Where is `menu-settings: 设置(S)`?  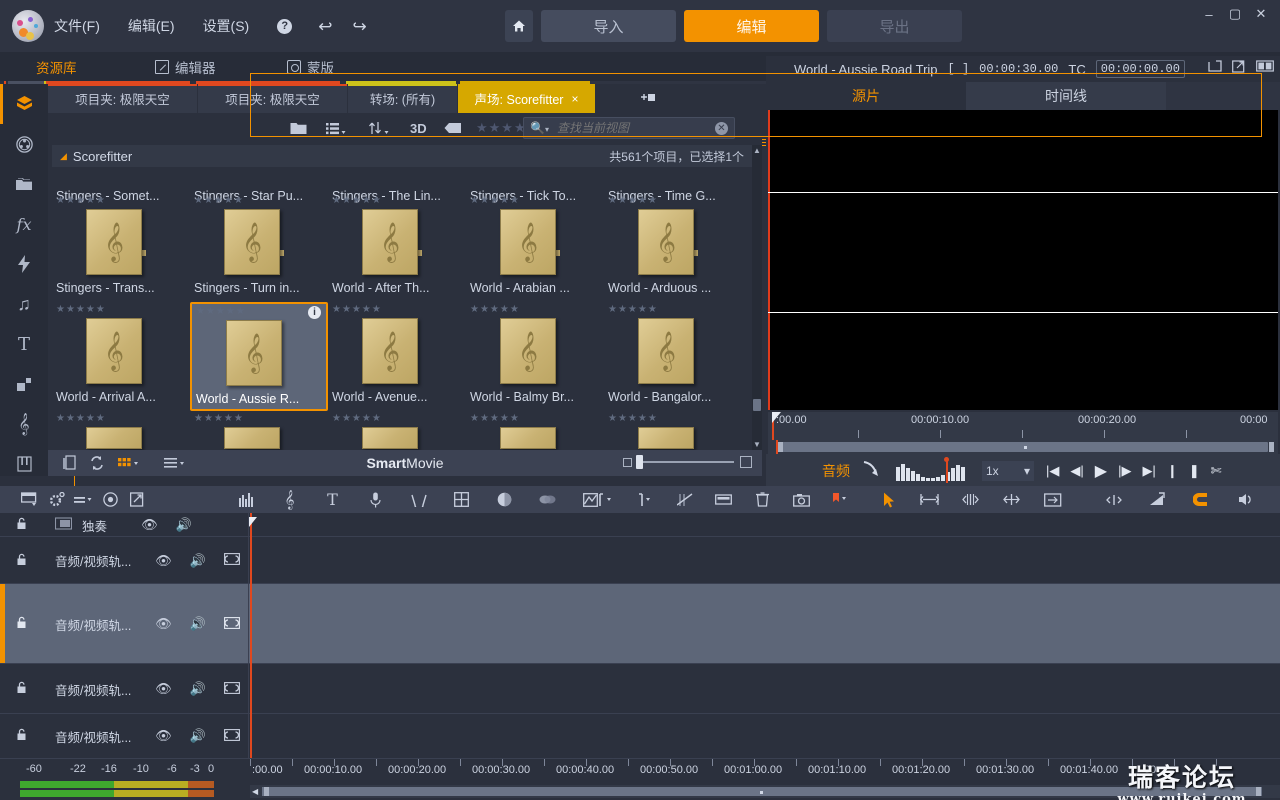
menu-settings: 设置(S) is located at coordinates (226, 26).